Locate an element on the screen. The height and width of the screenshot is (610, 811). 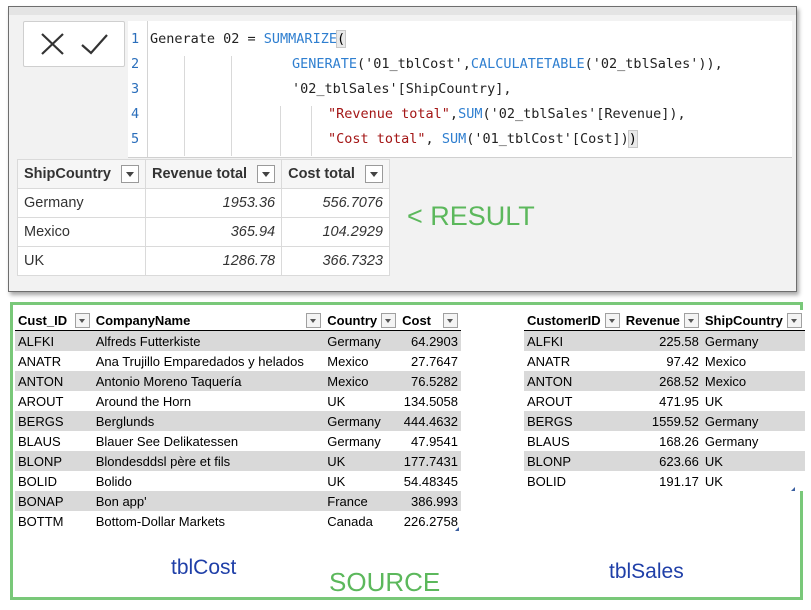
tblcost-cell: France is located at coordinates (362, 501).